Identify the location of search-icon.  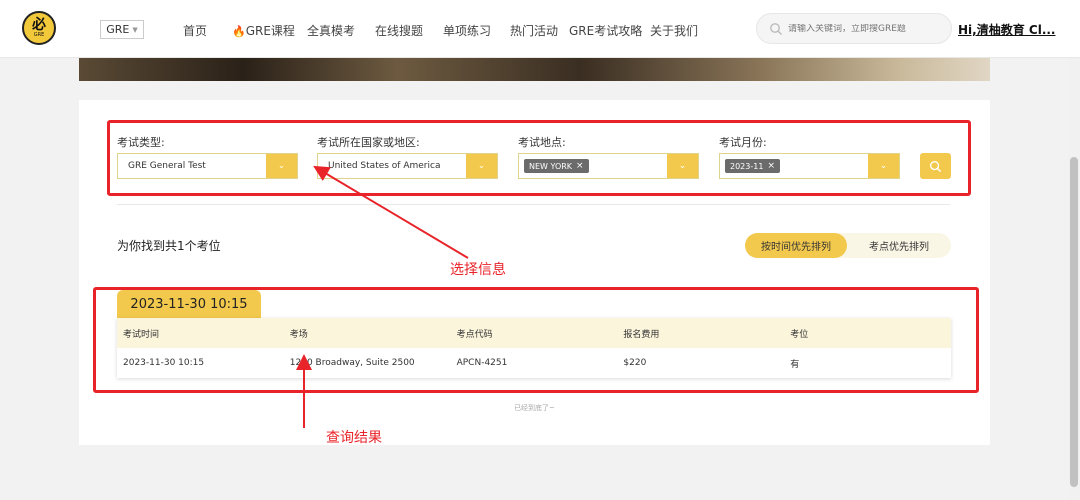
(776, 28).